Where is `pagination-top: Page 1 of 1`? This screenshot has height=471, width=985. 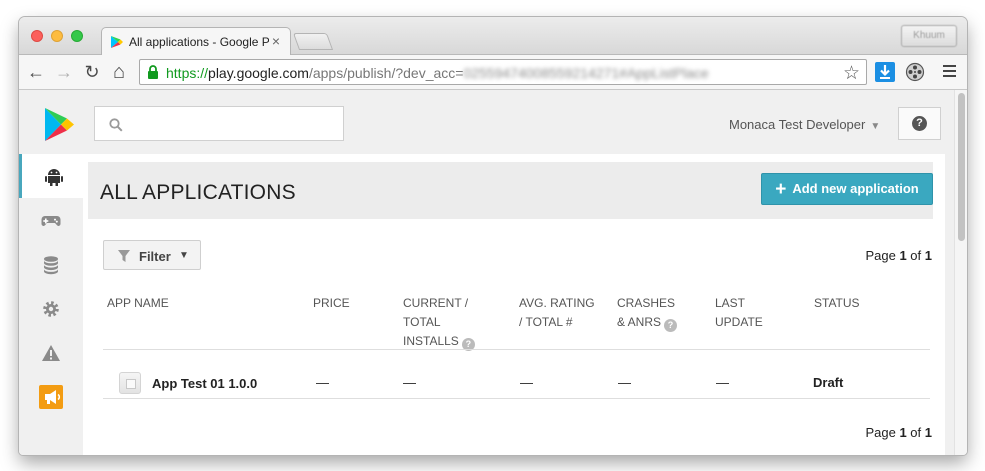
pagination-top: Page 1 of 1 is located at coordinates (898, 255).